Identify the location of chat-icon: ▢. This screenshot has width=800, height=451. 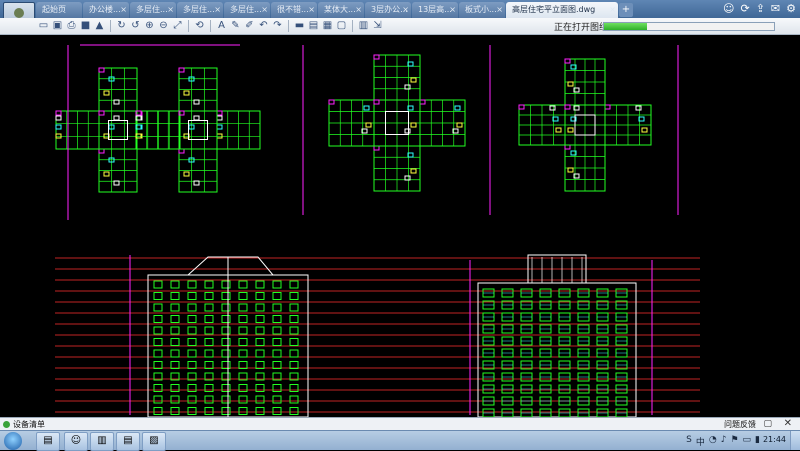
(767, 424).